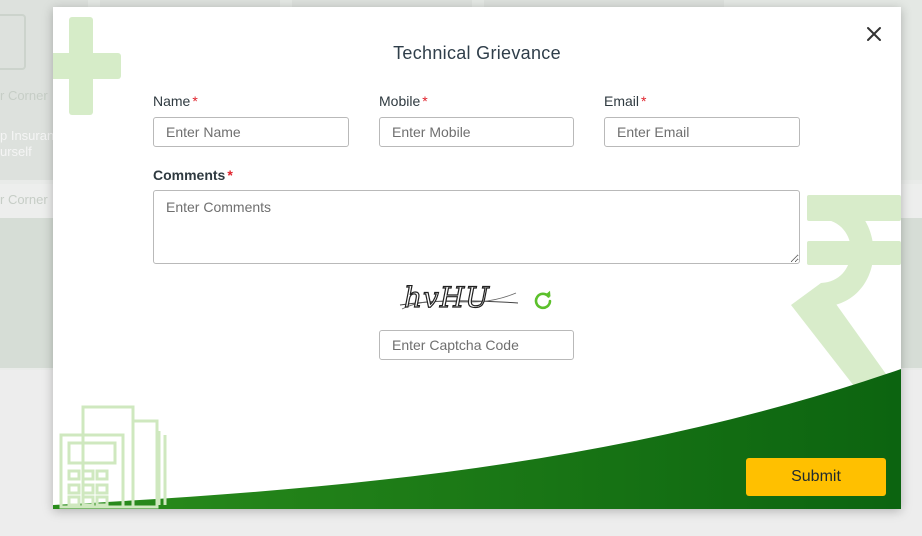 This screenshot has width=922, height=536. I want to click on name-label: Name *, so click(175, 101).